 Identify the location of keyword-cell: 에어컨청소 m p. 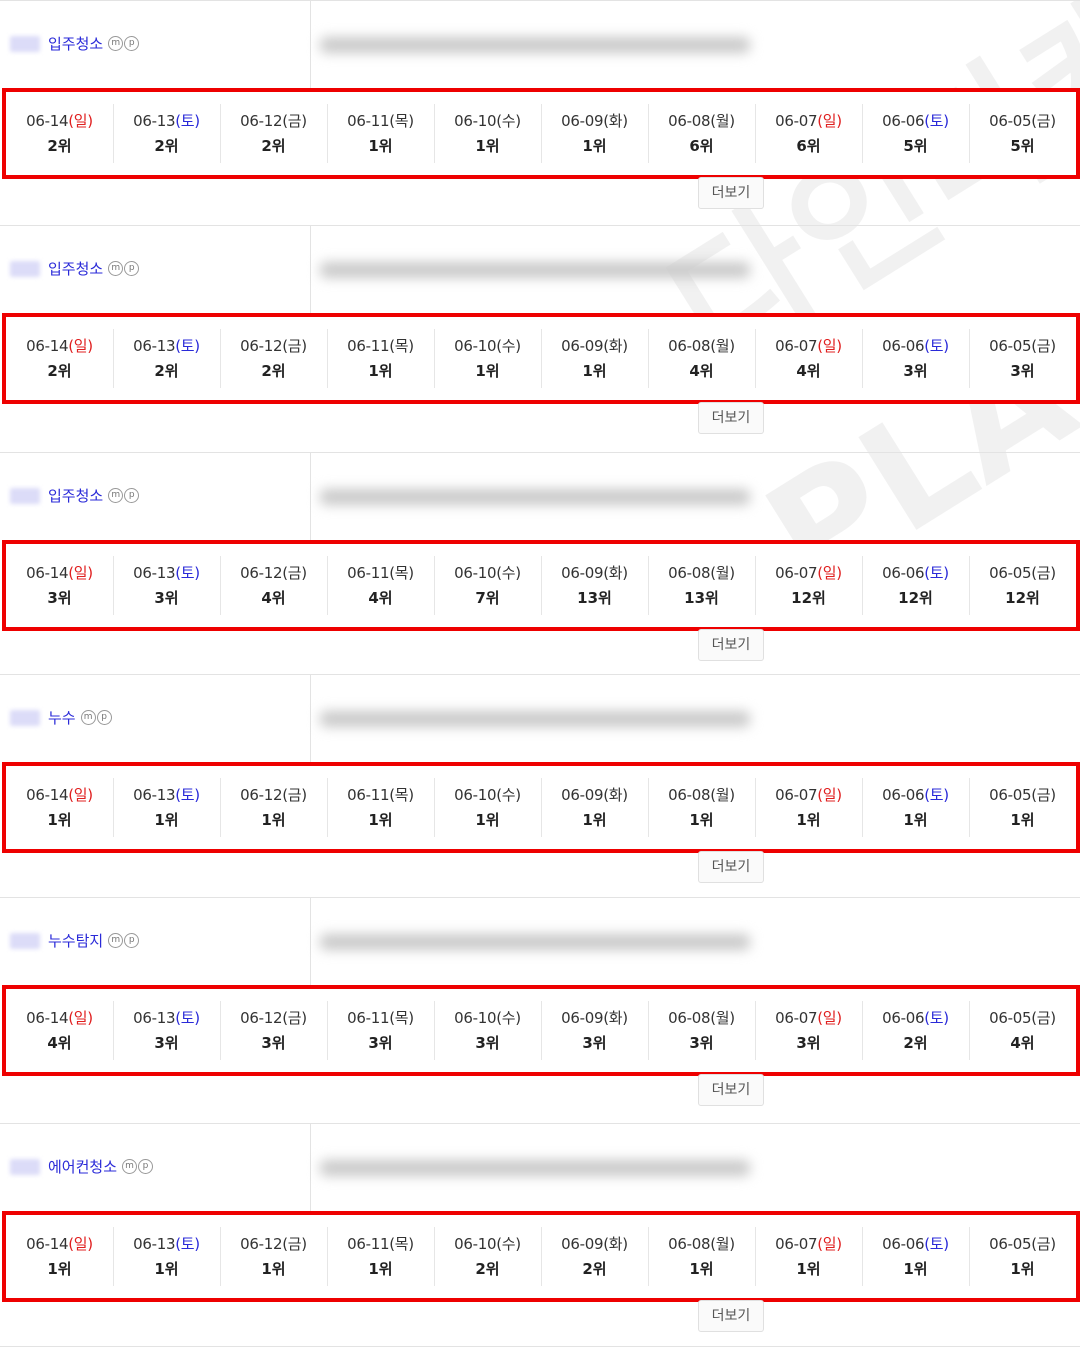
(155, 1168).